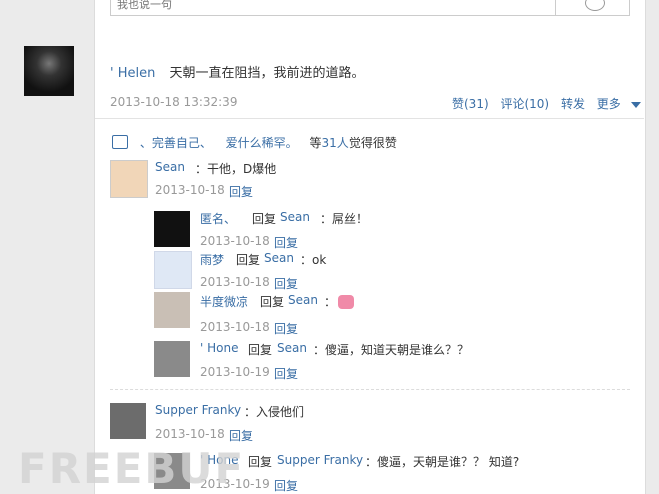 The width and height of the screenshot is (659, 494). What do you see at coordinates (554, 103) in the screenshot?
I see `post-actions: 赞(31) 评论(10) 转发 更多` at bounding box center [554, 103].